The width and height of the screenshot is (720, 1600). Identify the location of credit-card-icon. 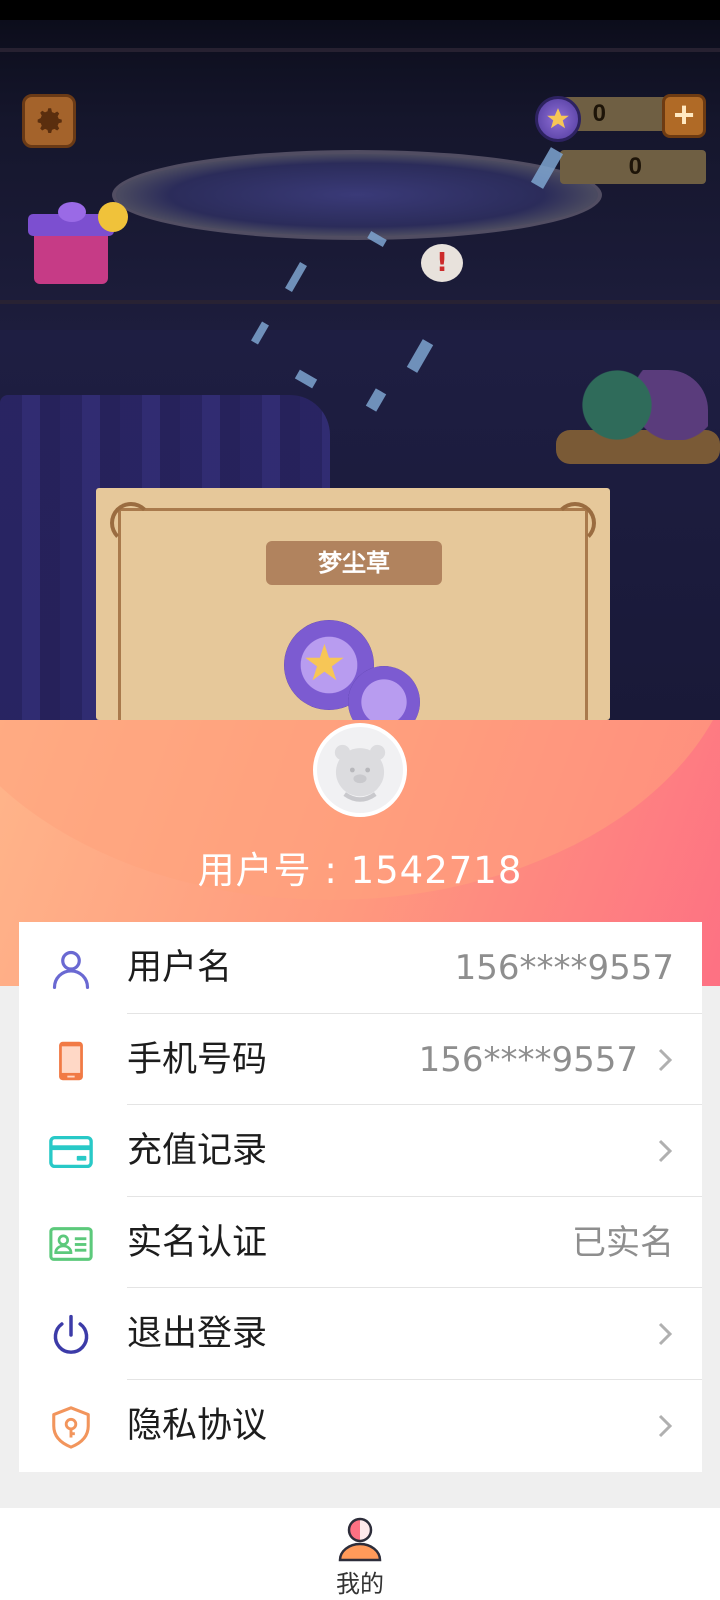
(71, 1152).